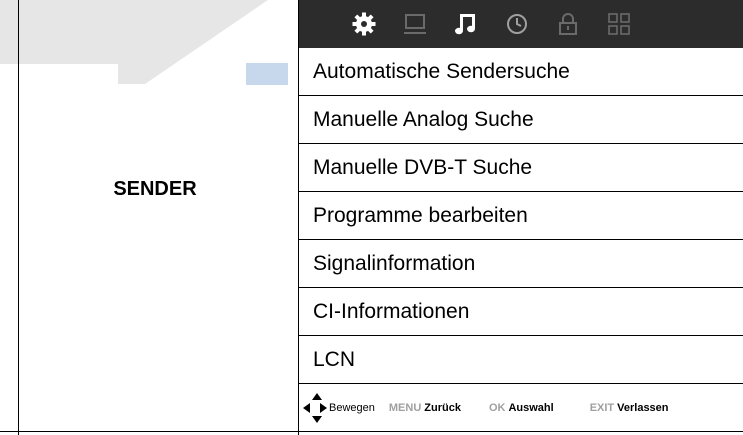  What do you see at coordinates (531, 408) in the screenshot?
I see `hint-select-label: Auswahl` at bounding box center [531, 408].